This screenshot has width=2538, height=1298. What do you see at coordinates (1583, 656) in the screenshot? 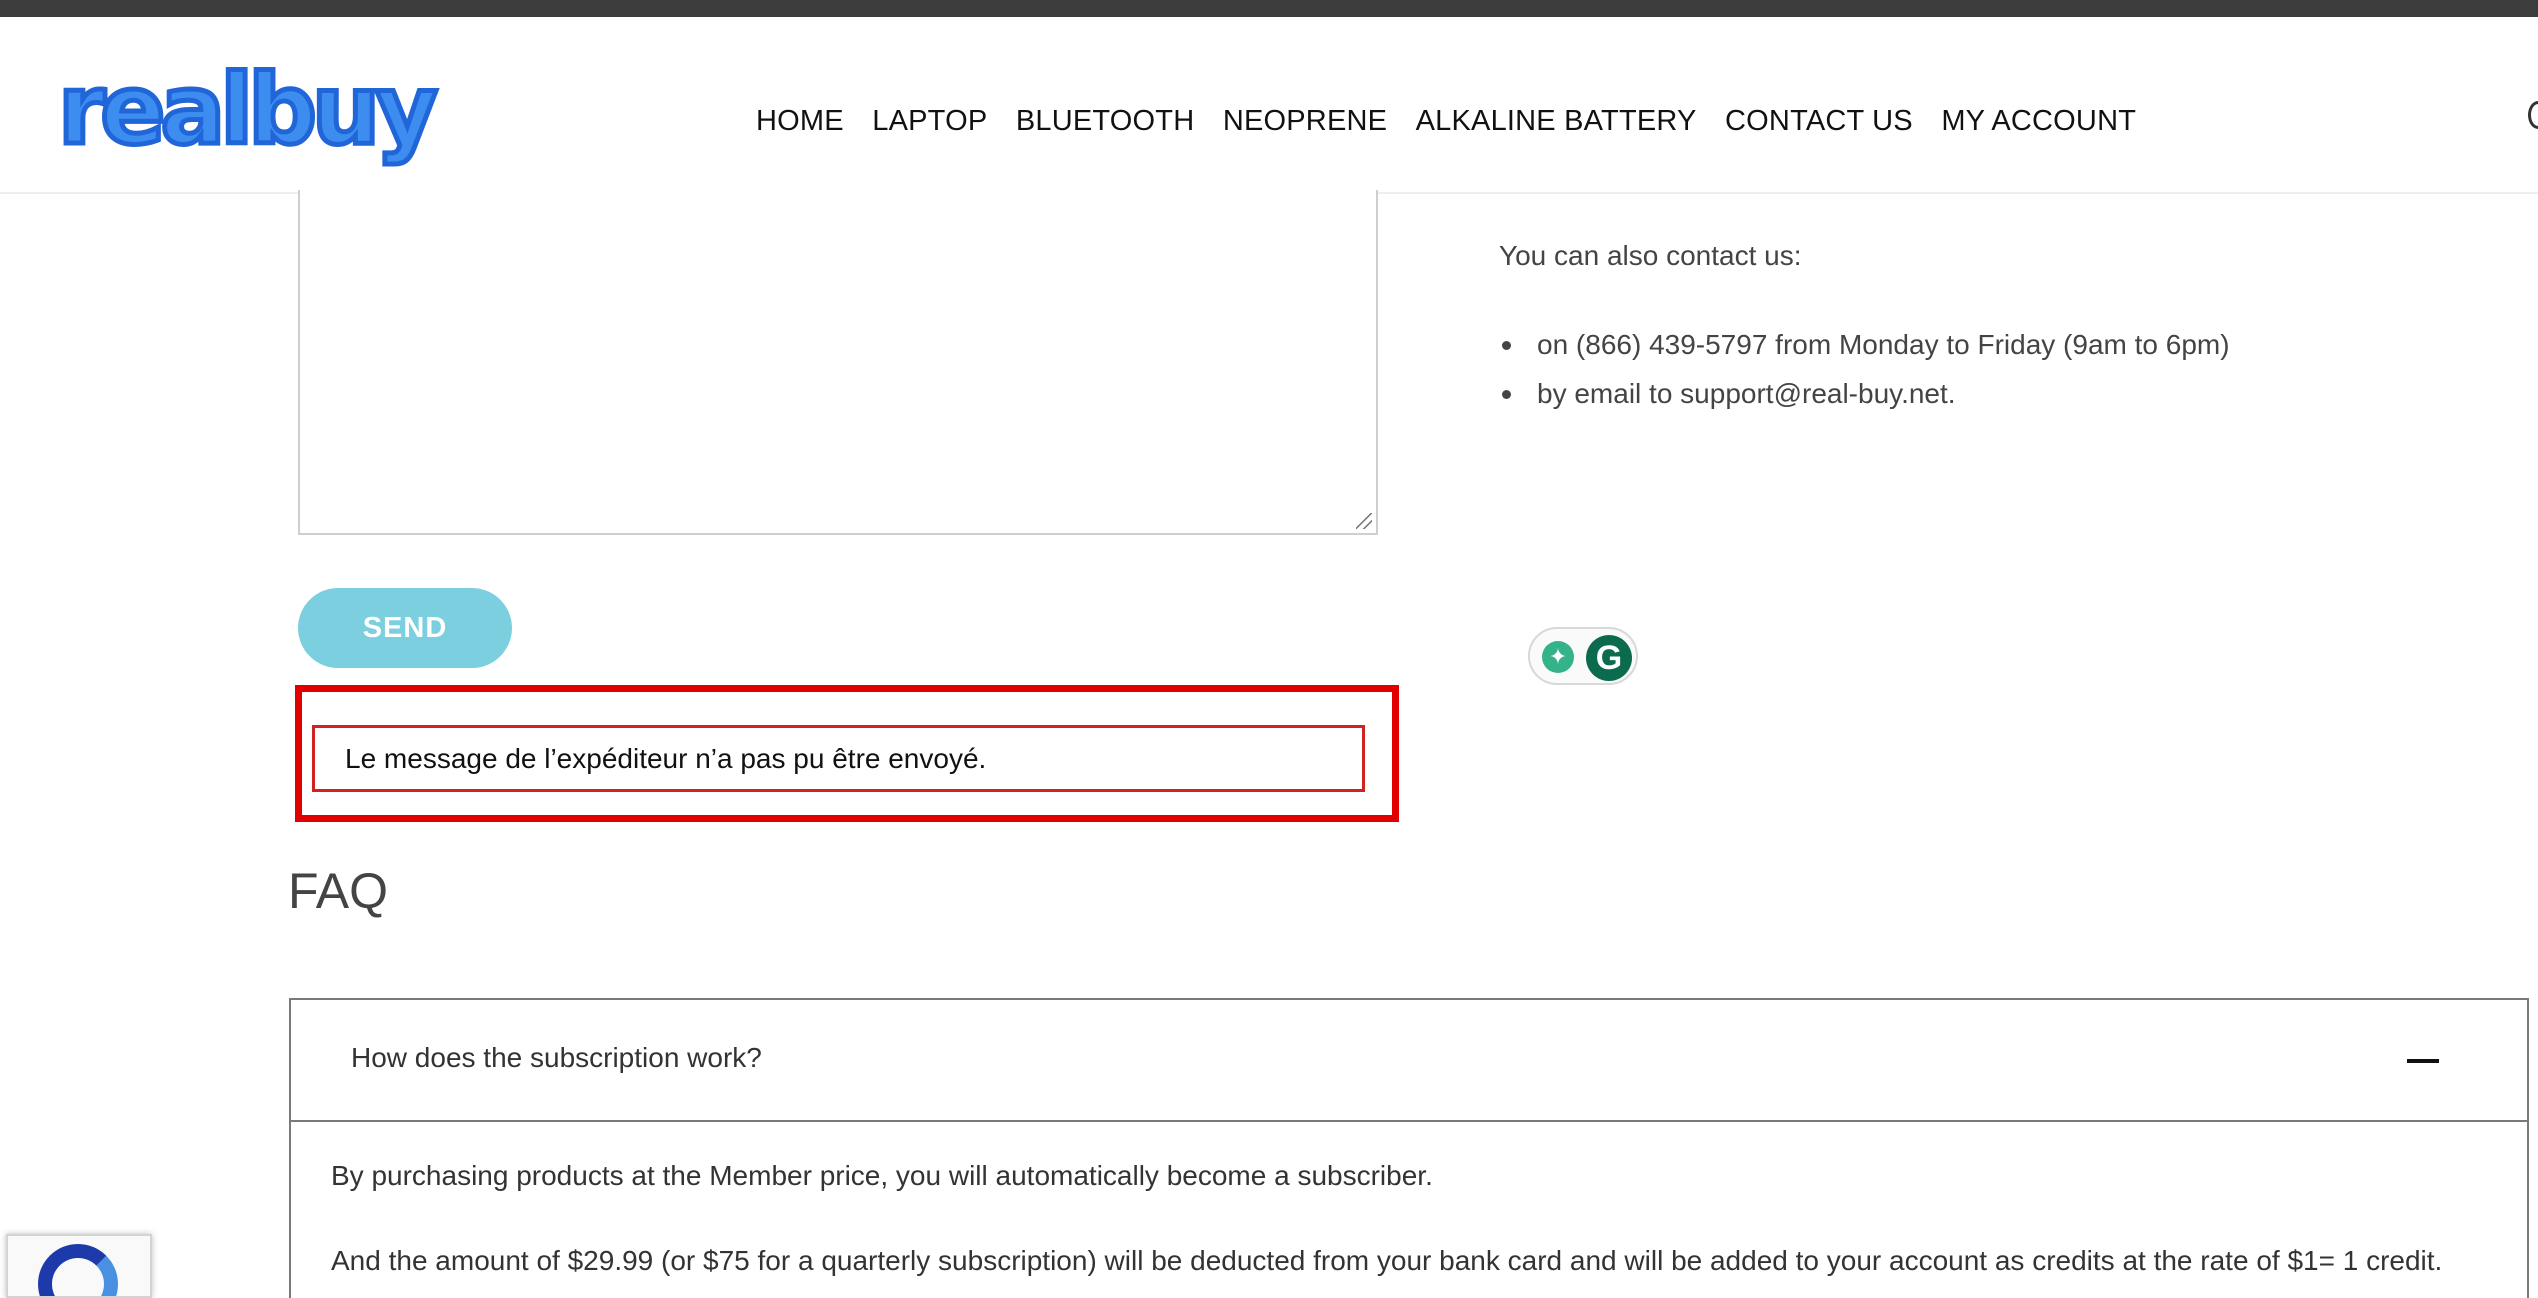
I see `grammarly-widget: ✦ G` at bounding box center [1583, 656].